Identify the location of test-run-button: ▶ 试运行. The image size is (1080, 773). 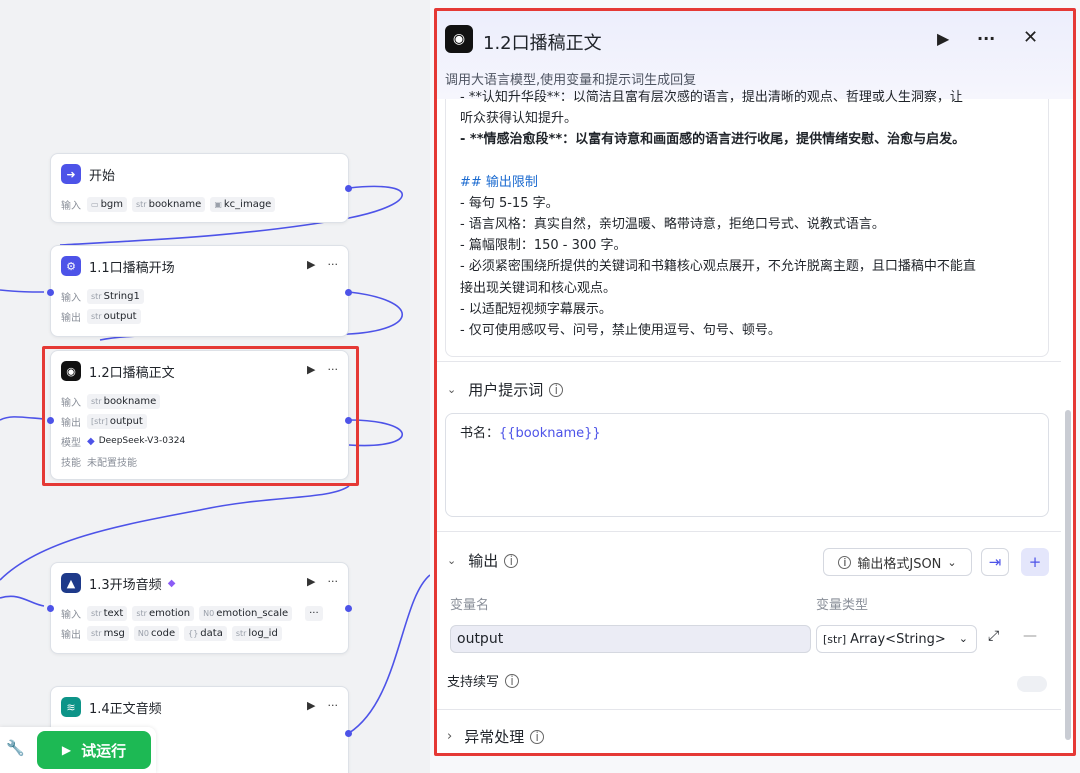
(94, 750).